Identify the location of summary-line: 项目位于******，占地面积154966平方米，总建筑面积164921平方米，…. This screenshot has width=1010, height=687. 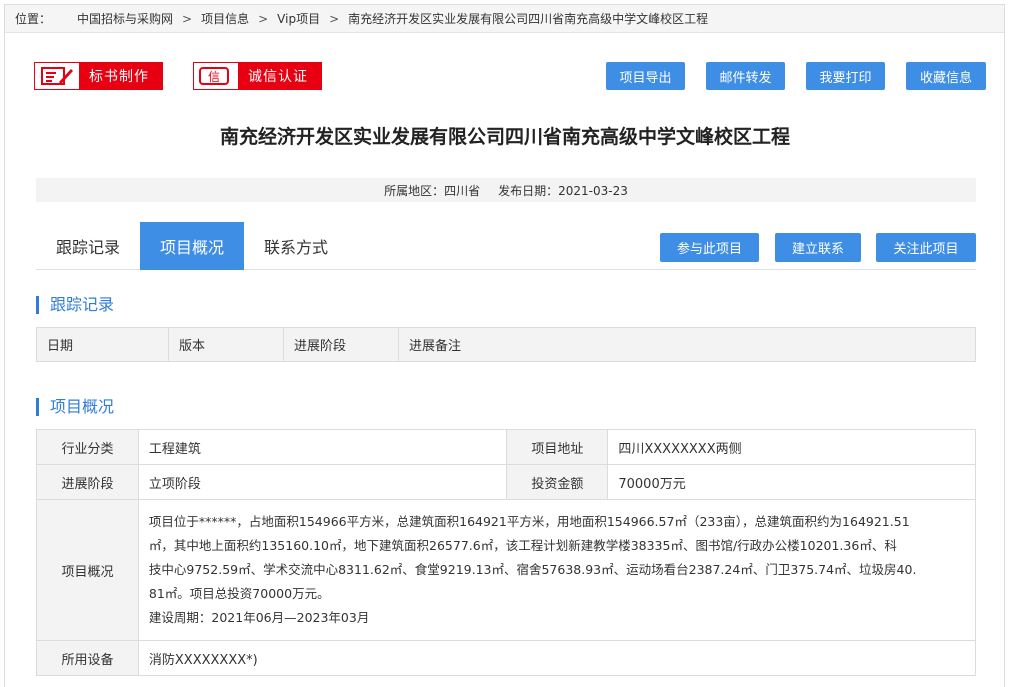
(529, 521).